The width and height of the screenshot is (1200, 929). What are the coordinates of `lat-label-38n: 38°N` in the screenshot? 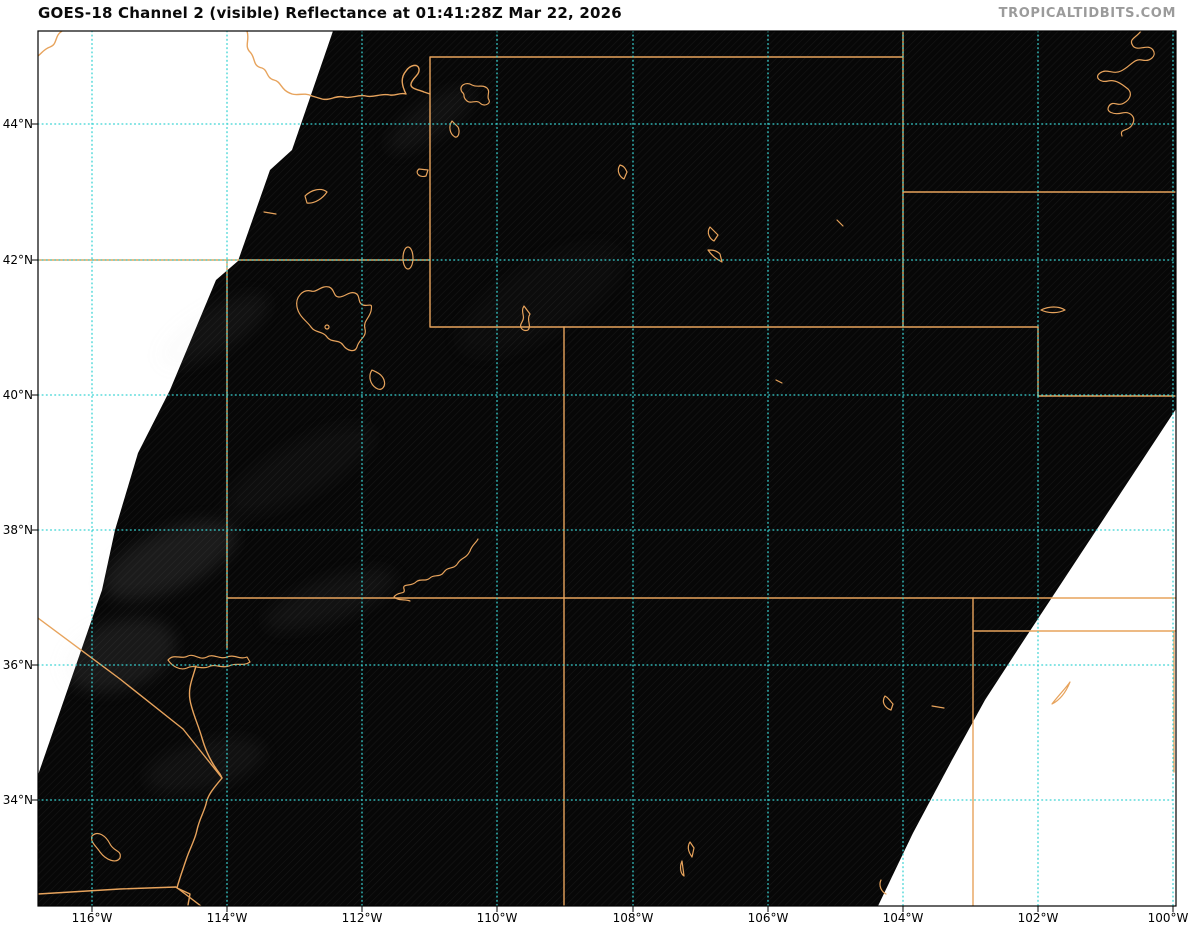 It's located at (17, 530).